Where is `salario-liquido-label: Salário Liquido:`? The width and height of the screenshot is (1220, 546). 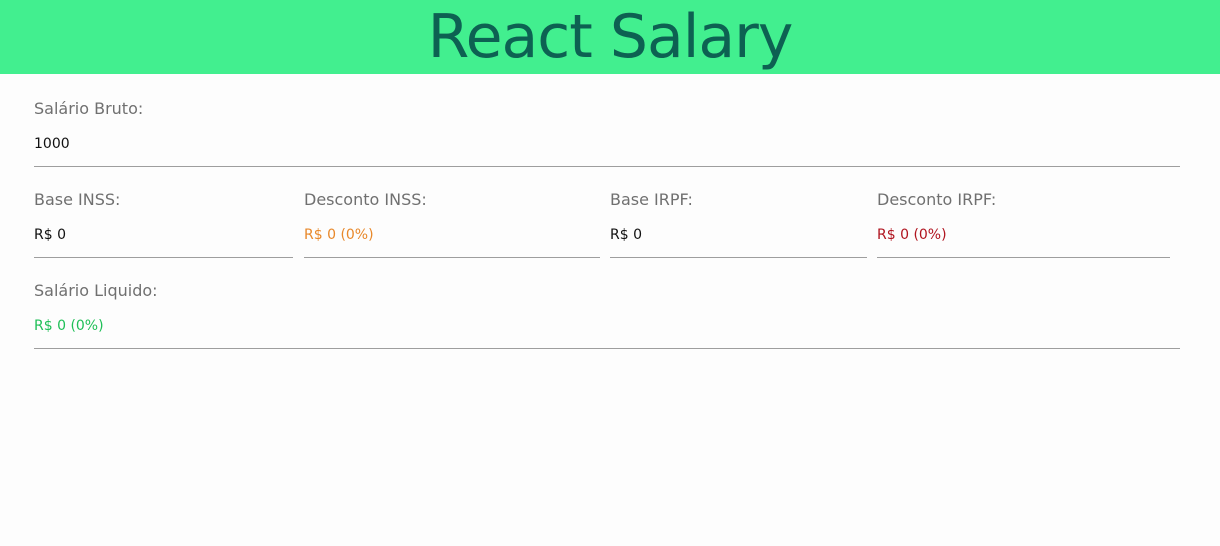
salario-liquido-label: Salário Liquido: is located at coordinates (96, 290).